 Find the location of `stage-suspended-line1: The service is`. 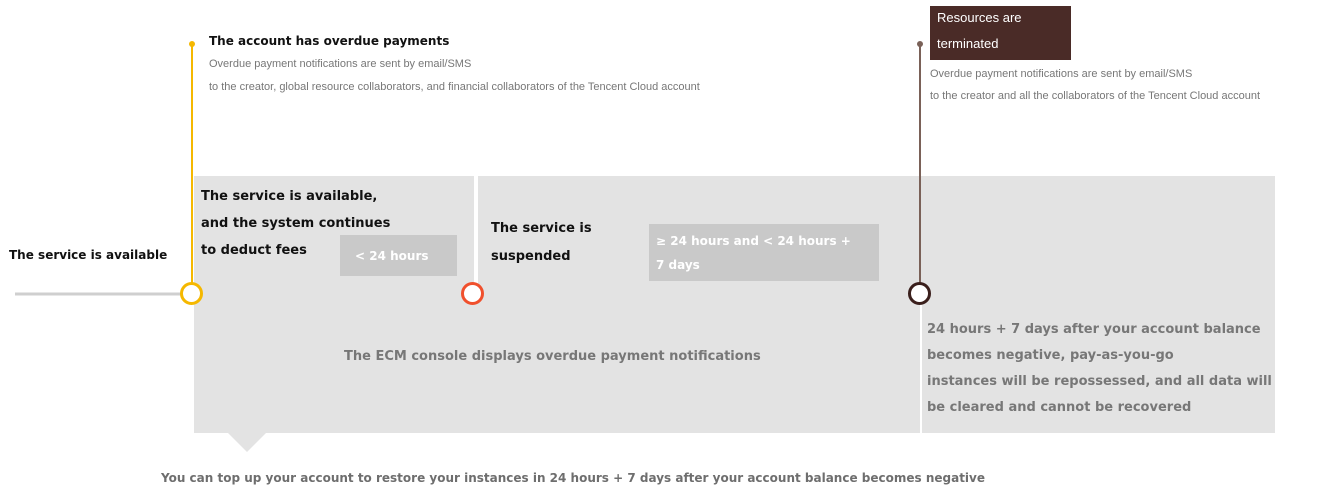

stage-suspended-line1: The service is is located at coordinates (541, 228).